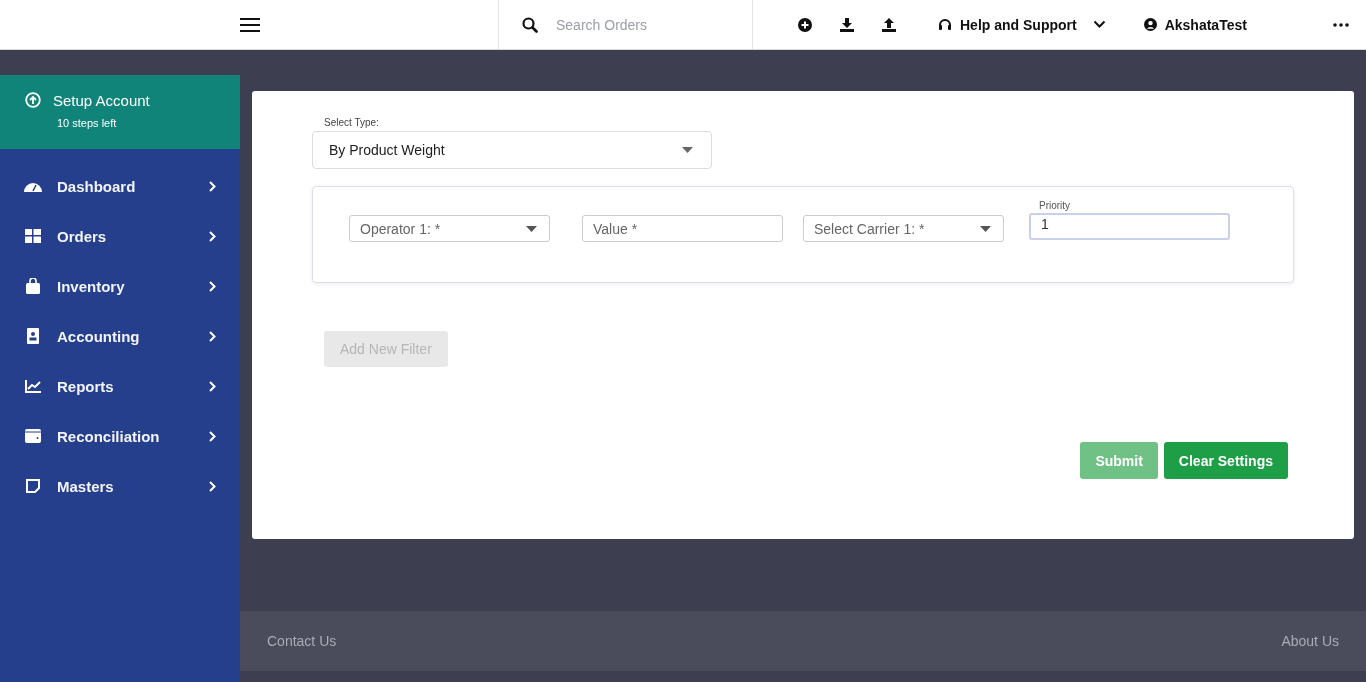 Image resolution: width=1366 pixels, height=682 pixels. I want to click on type-select: By Product Weight, so click(512, 150).